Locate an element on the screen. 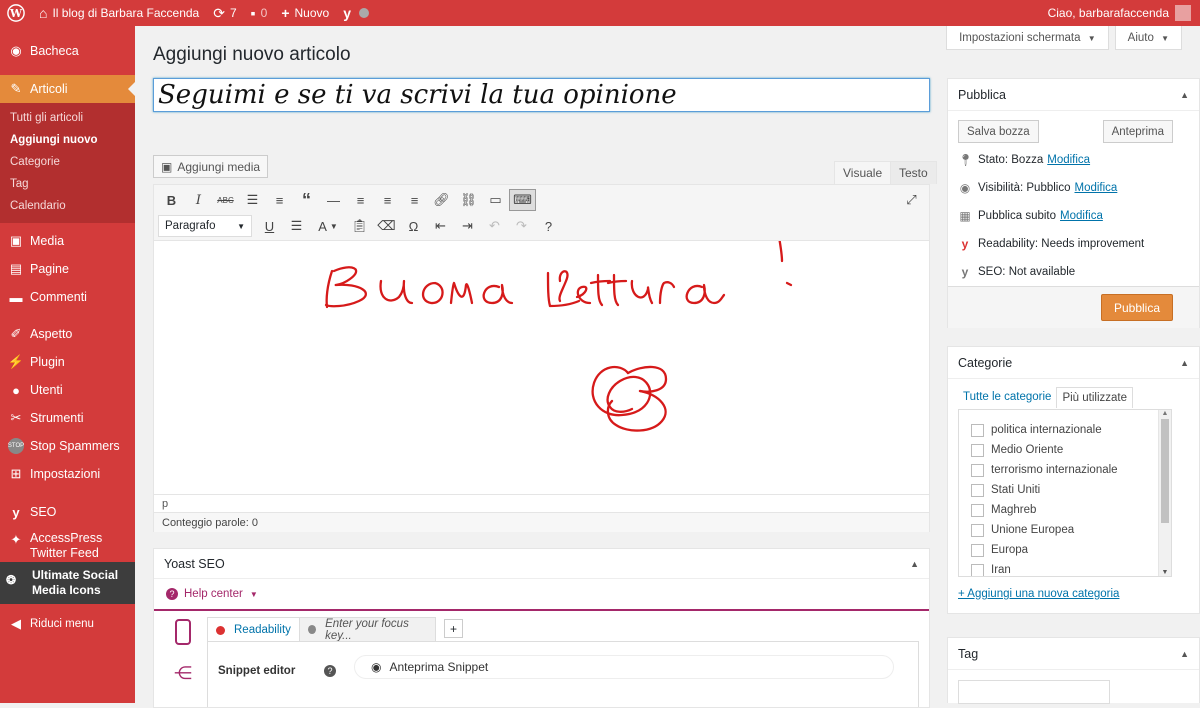  wordpress-logo-icon: W is located at coordinates (16, 13).